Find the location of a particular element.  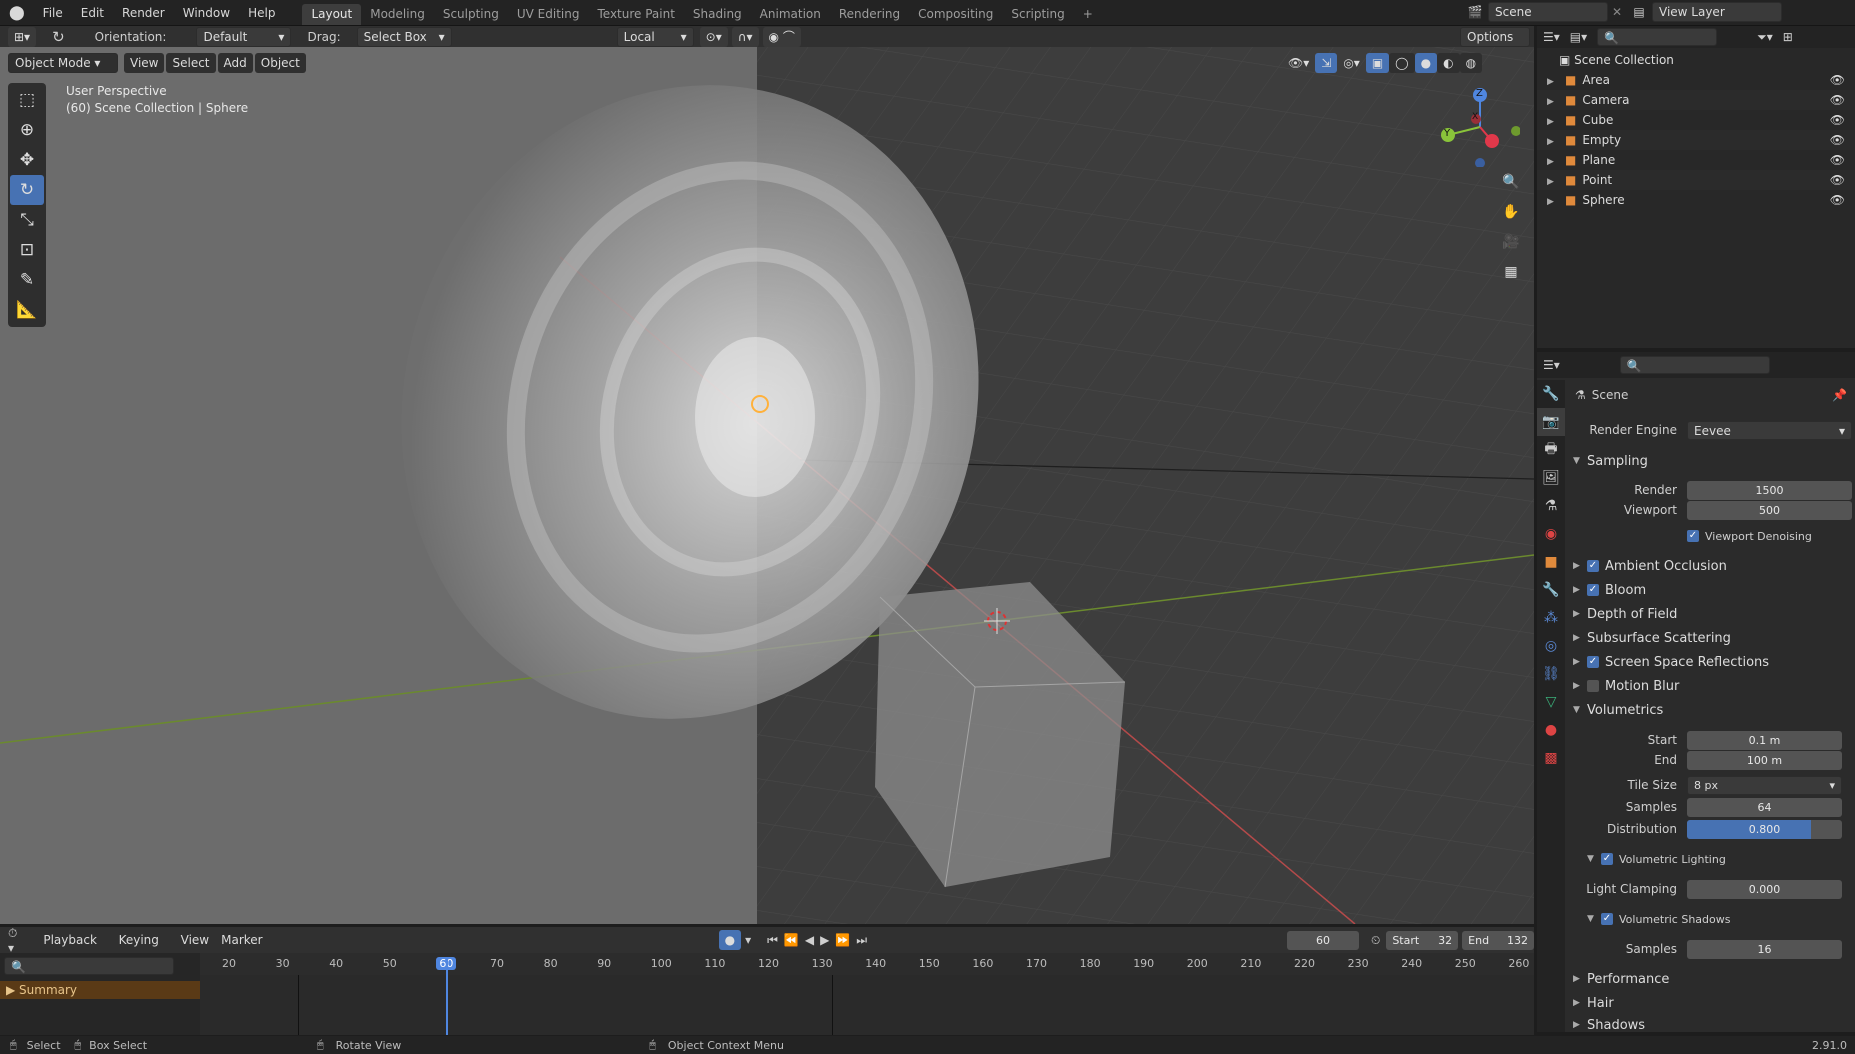

viewport-menu-object: Object is located at coordinates (280, 63).